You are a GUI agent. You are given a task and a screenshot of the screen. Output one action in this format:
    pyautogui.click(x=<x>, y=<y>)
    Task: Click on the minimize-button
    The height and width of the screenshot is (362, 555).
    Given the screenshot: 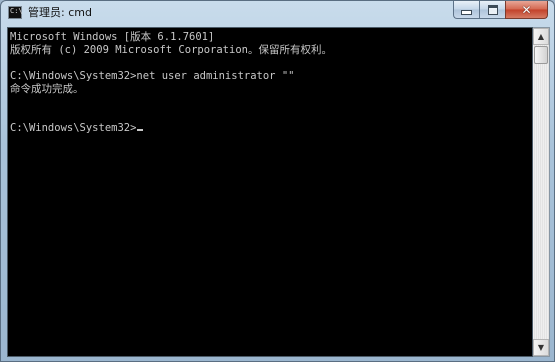 What is the action you would take?
    pyautogui.click(x=466, y=10)
    